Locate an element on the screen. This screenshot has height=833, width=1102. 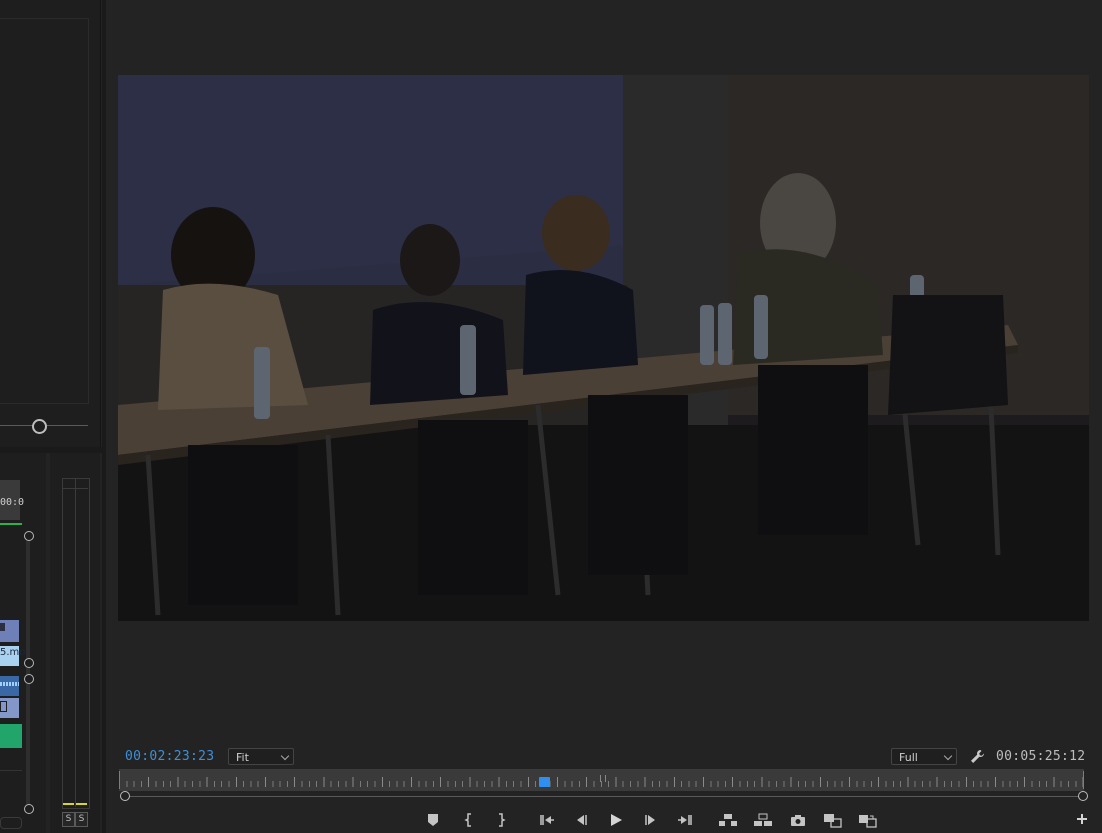
timeline-scroll-handle-bottom is located at coordinates (29, 809).